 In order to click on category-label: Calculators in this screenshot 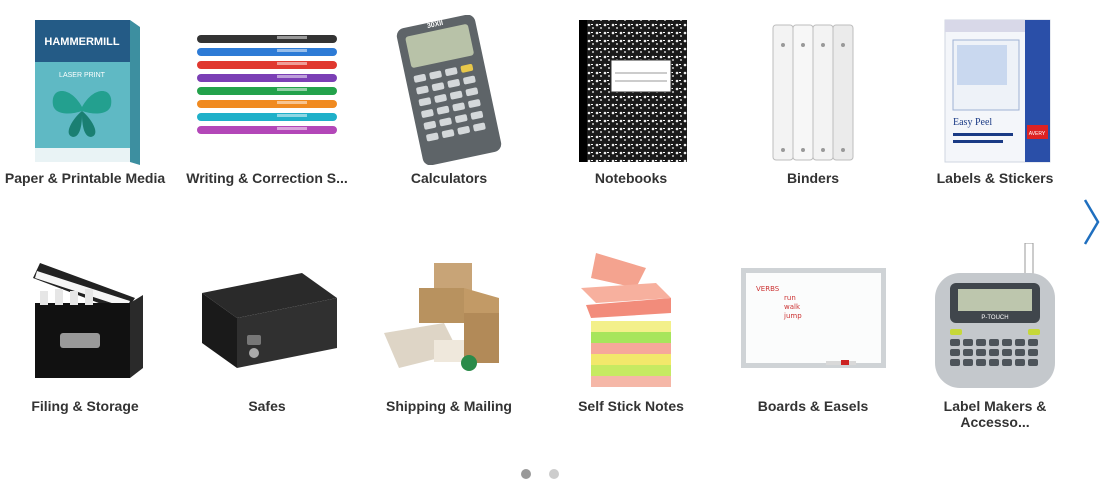, I will do `click(449, 178)`.